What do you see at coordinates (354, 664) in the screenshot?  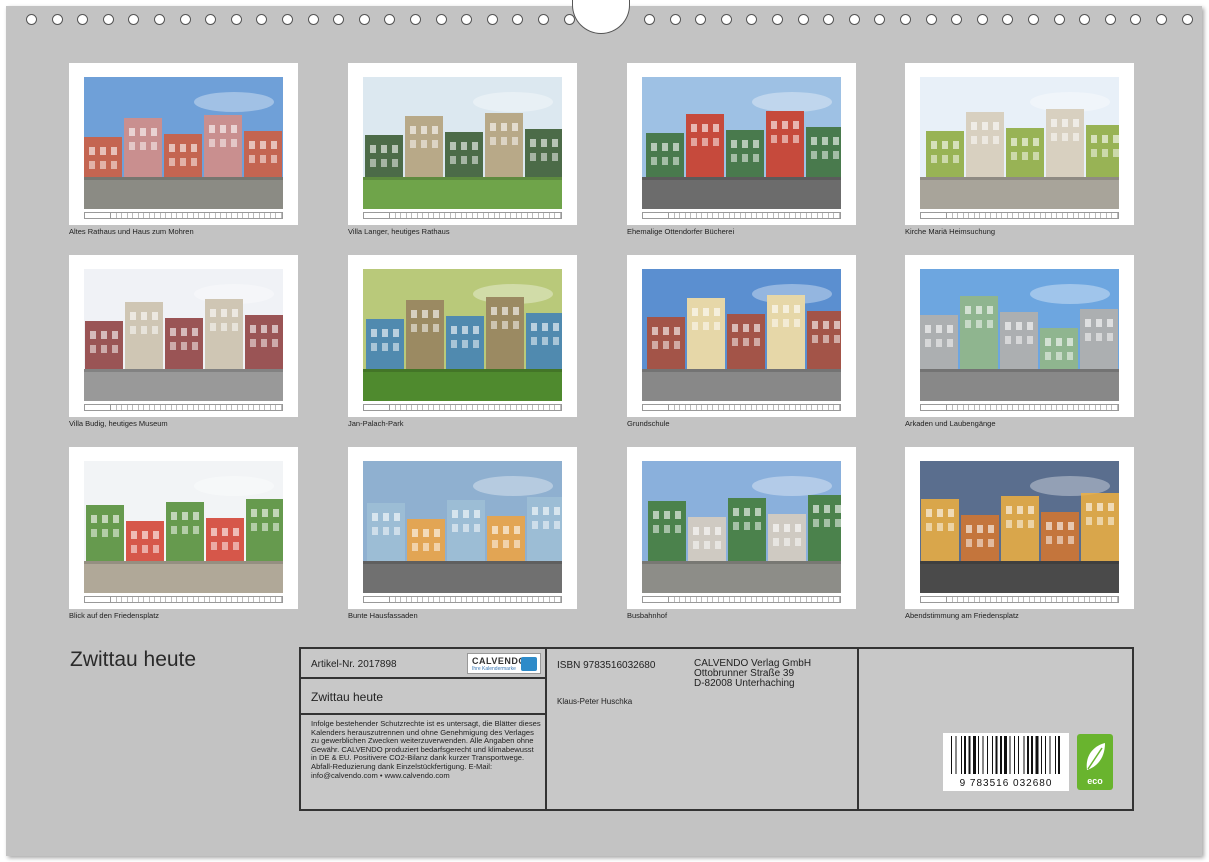 I see `article-number: Artikel-Nr. 2017898` at bounding box center [354, 664].